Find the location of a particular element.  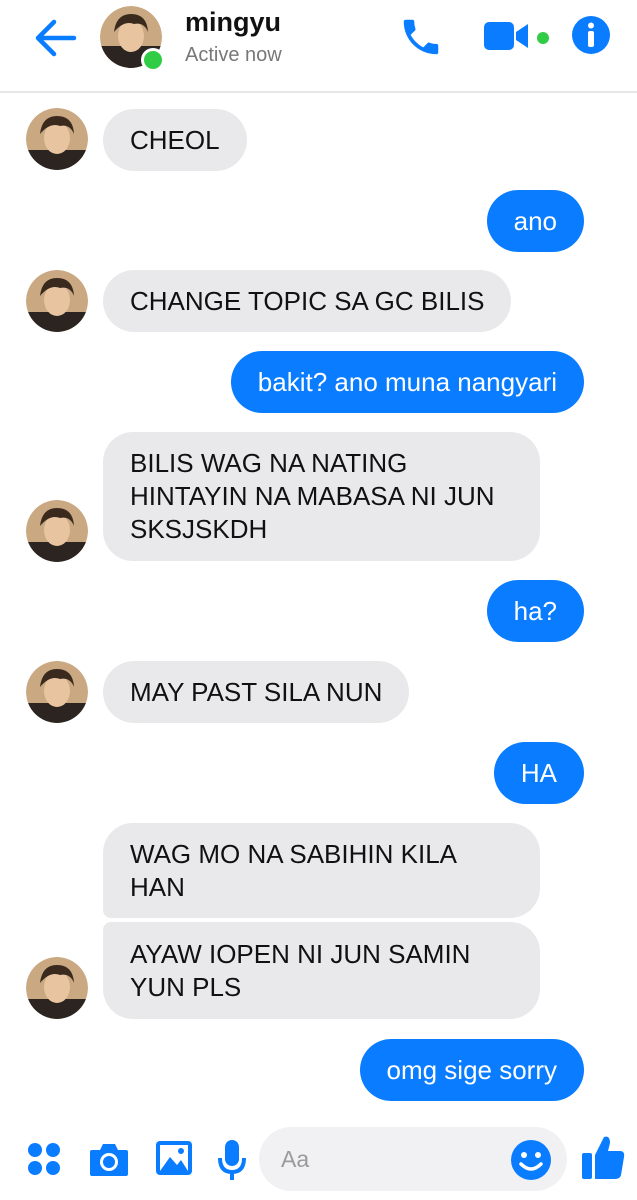

outgoing-message: HA is located at coordinates (538, 773).